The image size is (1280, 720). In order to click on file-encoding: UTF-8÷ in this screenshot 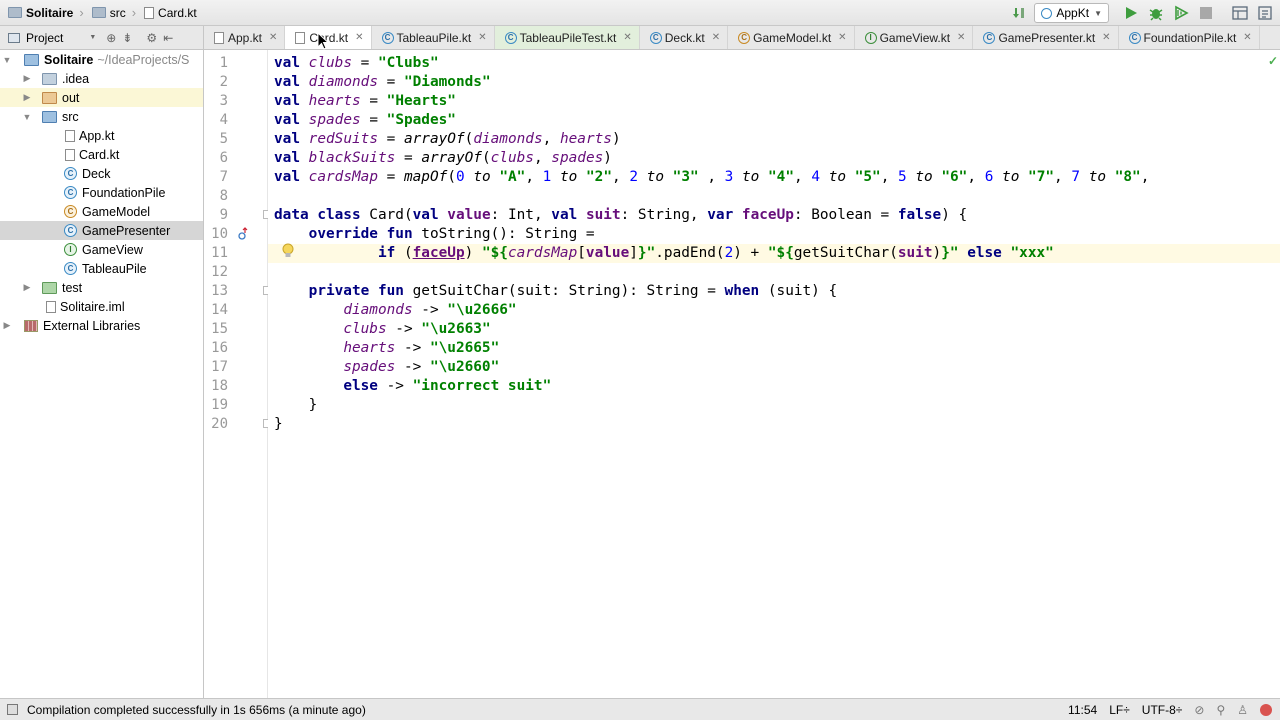, I will do `click(1162, 710)`.